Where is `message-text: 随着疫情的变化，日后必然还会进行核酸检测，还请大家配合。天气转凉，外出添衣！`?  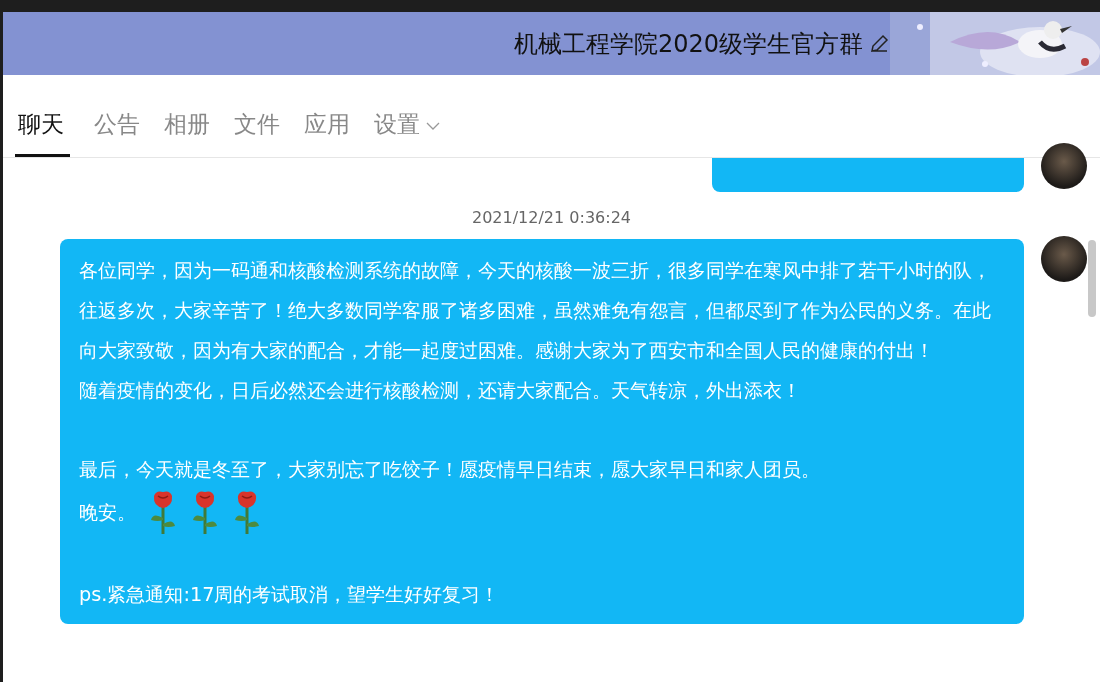
message-text: 随着疫情的变化，日后必然还会进行核酸检测，还请大家配合。天气转凉，外出添衣！ is located at coordinates (440, 391).